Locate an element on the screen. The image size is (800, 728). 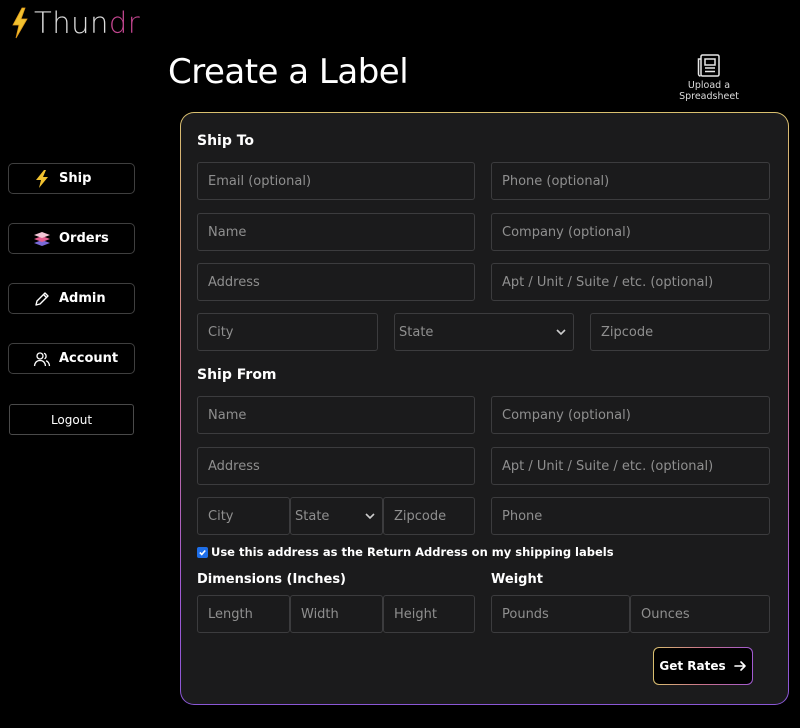
sidebar-item-admin: Admin is located at coordinates (71, 298).